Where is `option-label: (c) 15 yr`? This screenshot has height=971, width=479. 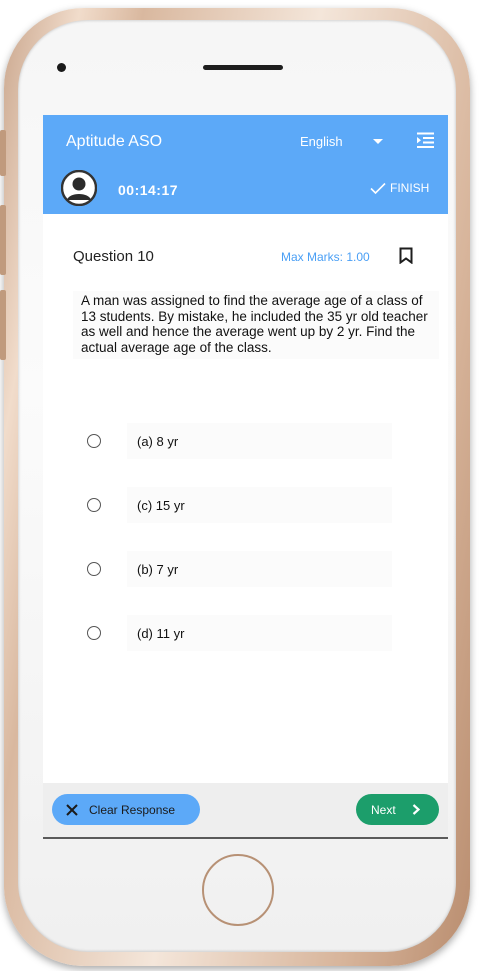
option-label: (c) 15 yr is located at coordinates (259, 505).